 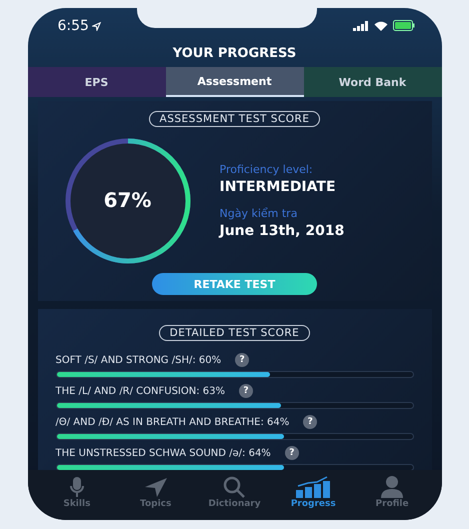 What do you see at coordinates (381, 25) in the screenshot?
I see `wifi-icon` at bounding box center [381, 25].